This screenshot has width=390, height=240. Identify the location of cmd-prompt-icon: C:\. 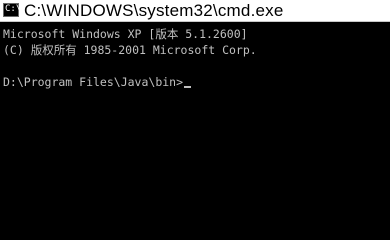
(12, 10).